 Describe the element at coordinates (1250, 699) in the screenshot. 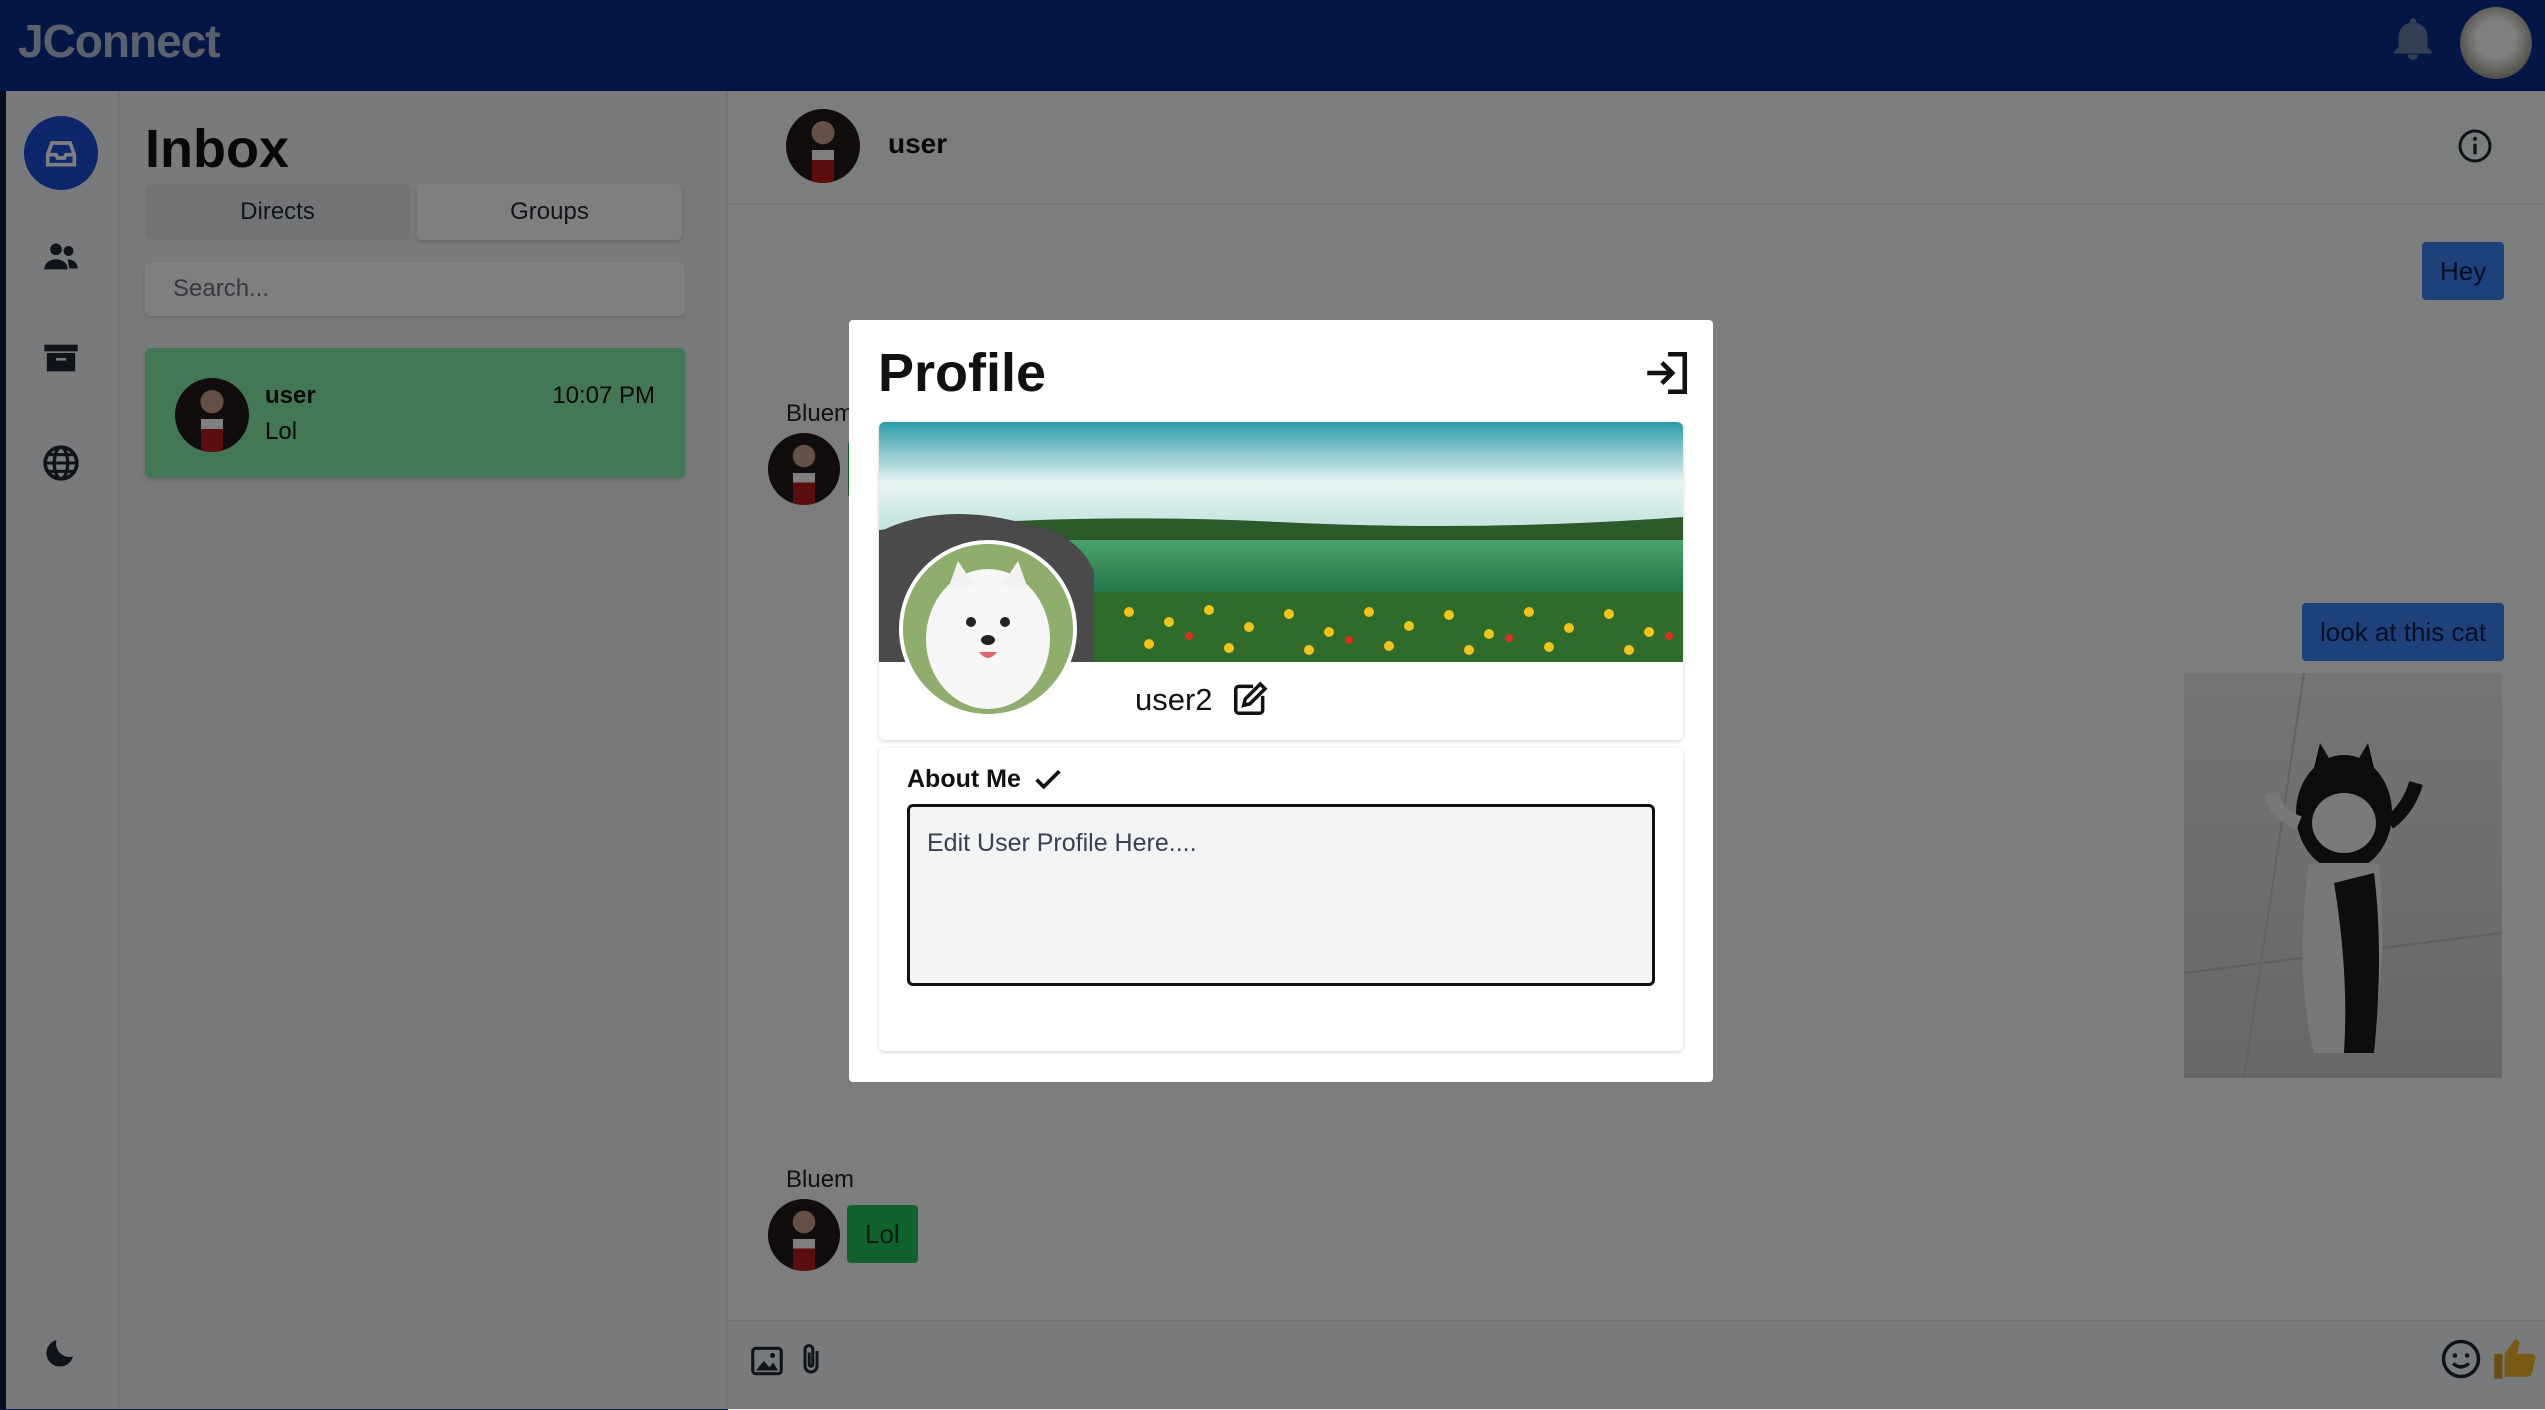

I see `edit-username-icon` at that location.